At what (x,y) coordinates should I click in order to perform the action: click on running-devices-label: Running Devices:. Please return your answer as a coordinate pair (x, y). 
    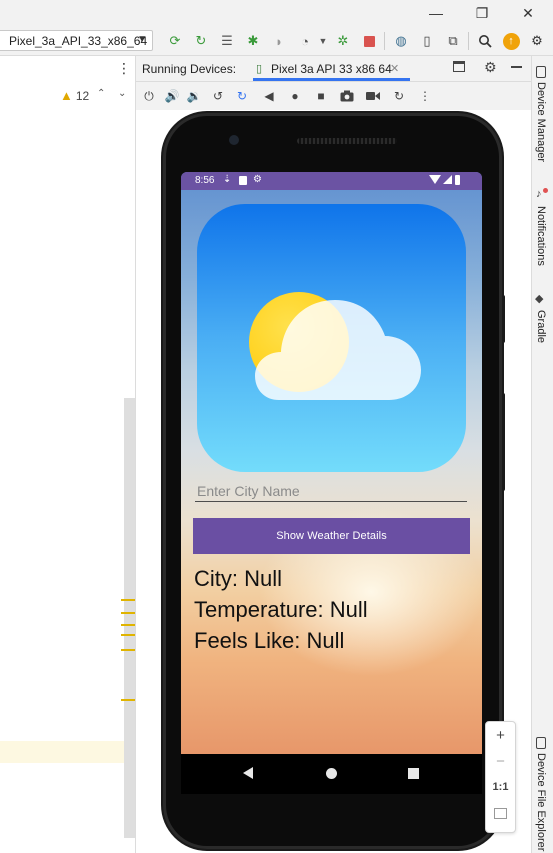
    Looking at the image, I should click on (189, 69).